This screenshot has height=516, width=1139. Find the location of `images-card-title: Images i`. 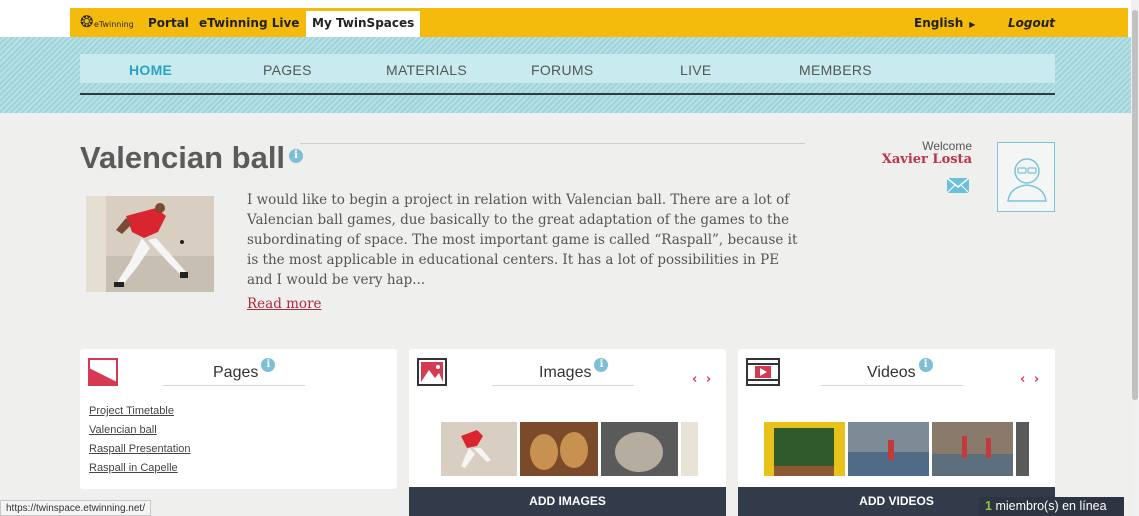

images-card-title: Images i is located at coordinates (574, 370).